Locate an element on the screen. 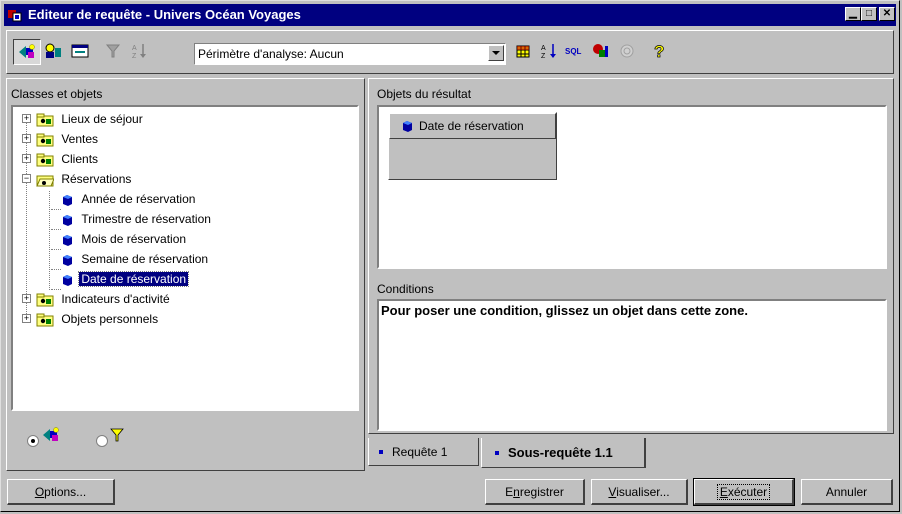 Image resolution: width=902 pixels, height=514 pixels. combine-queries-icon is located at coordinates (600, 50).